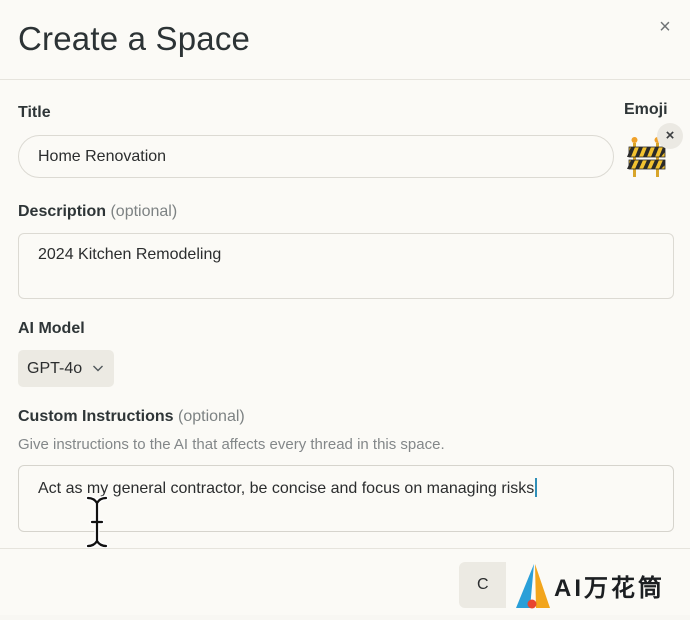 This screenshot has height=620, width=690. Describe the element at coordinates (55, 368) in the screenshot. I see `ai-model-value: GPT-4o` at that location.